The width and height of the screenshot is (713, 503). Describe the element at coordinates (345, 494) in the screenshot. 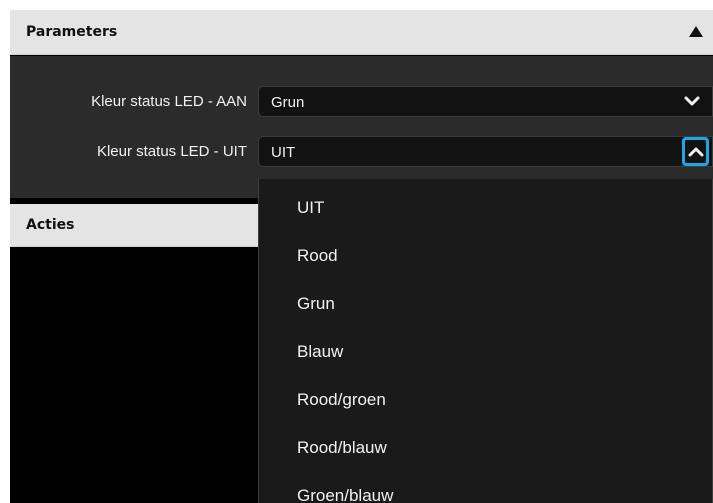

I see `dropdown-option: Groen/blauw` at that location.